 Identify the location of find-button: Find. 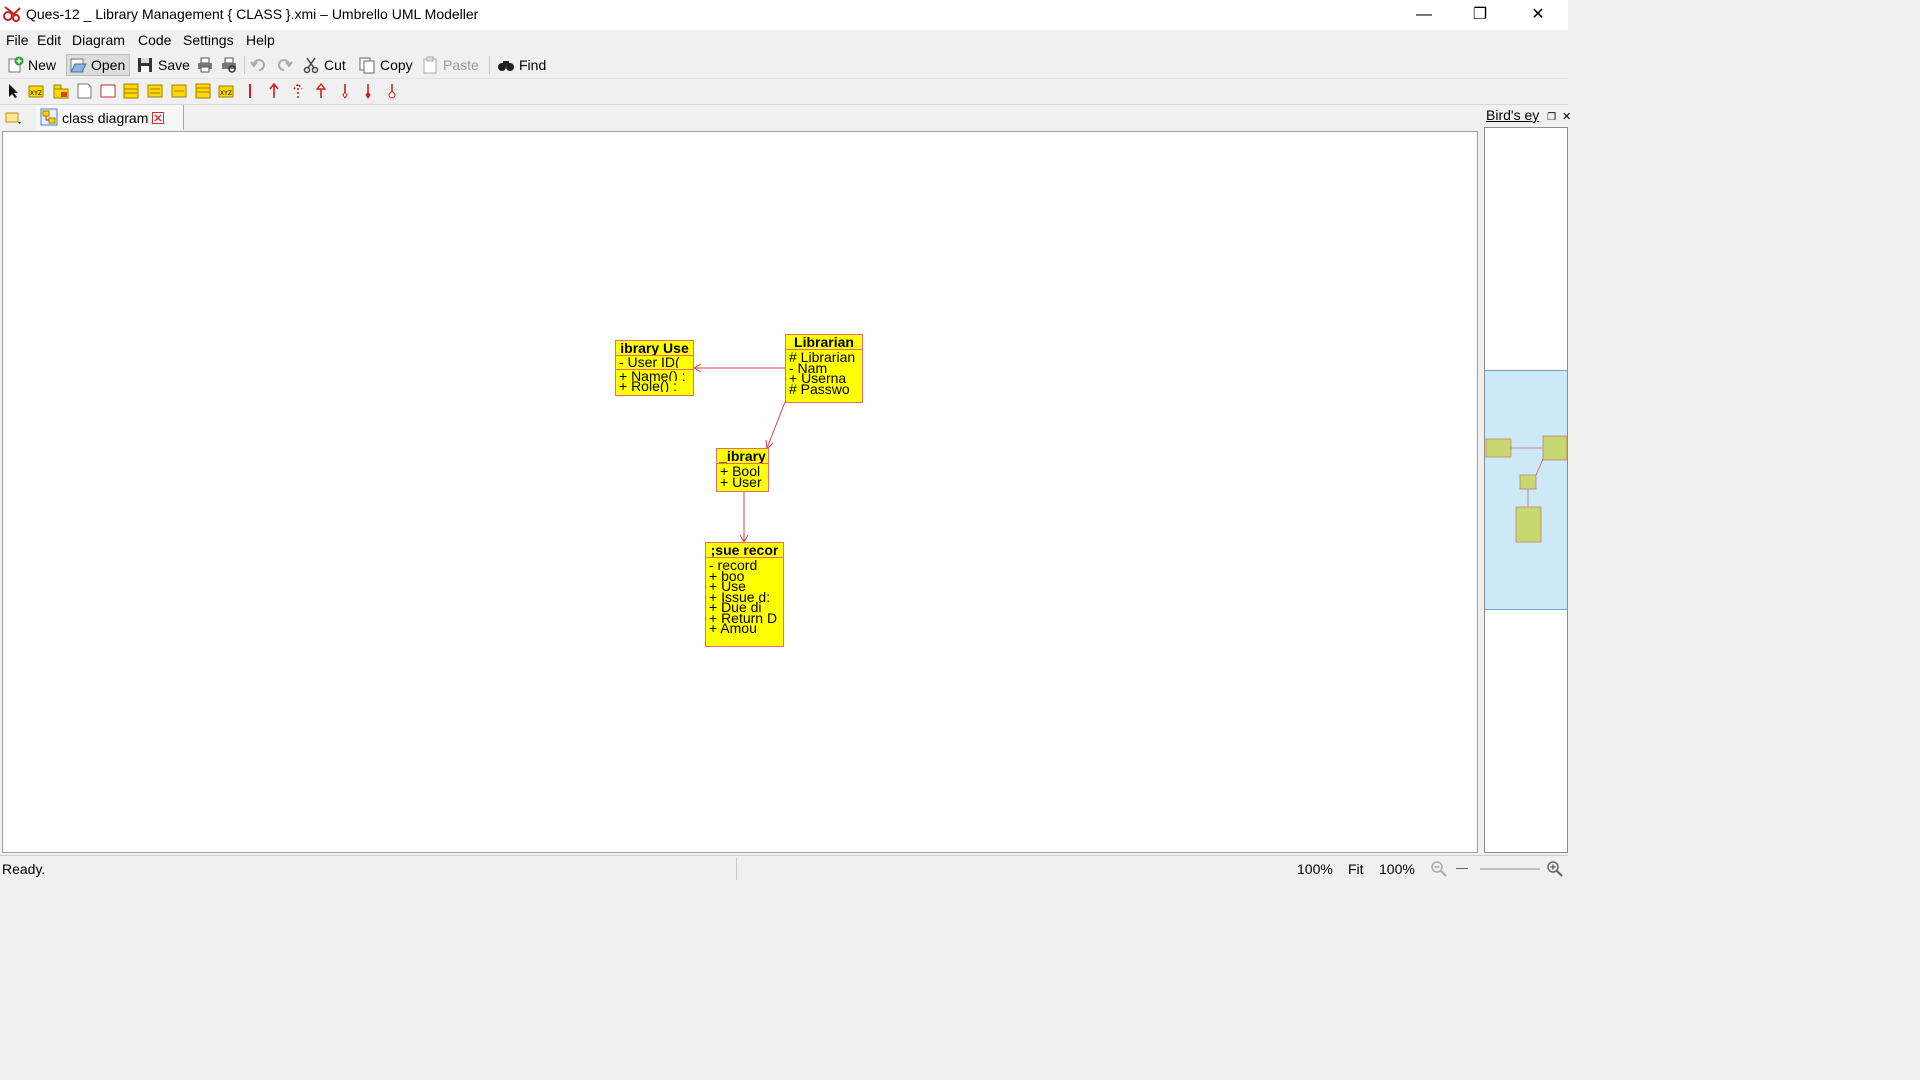
(521, 65).